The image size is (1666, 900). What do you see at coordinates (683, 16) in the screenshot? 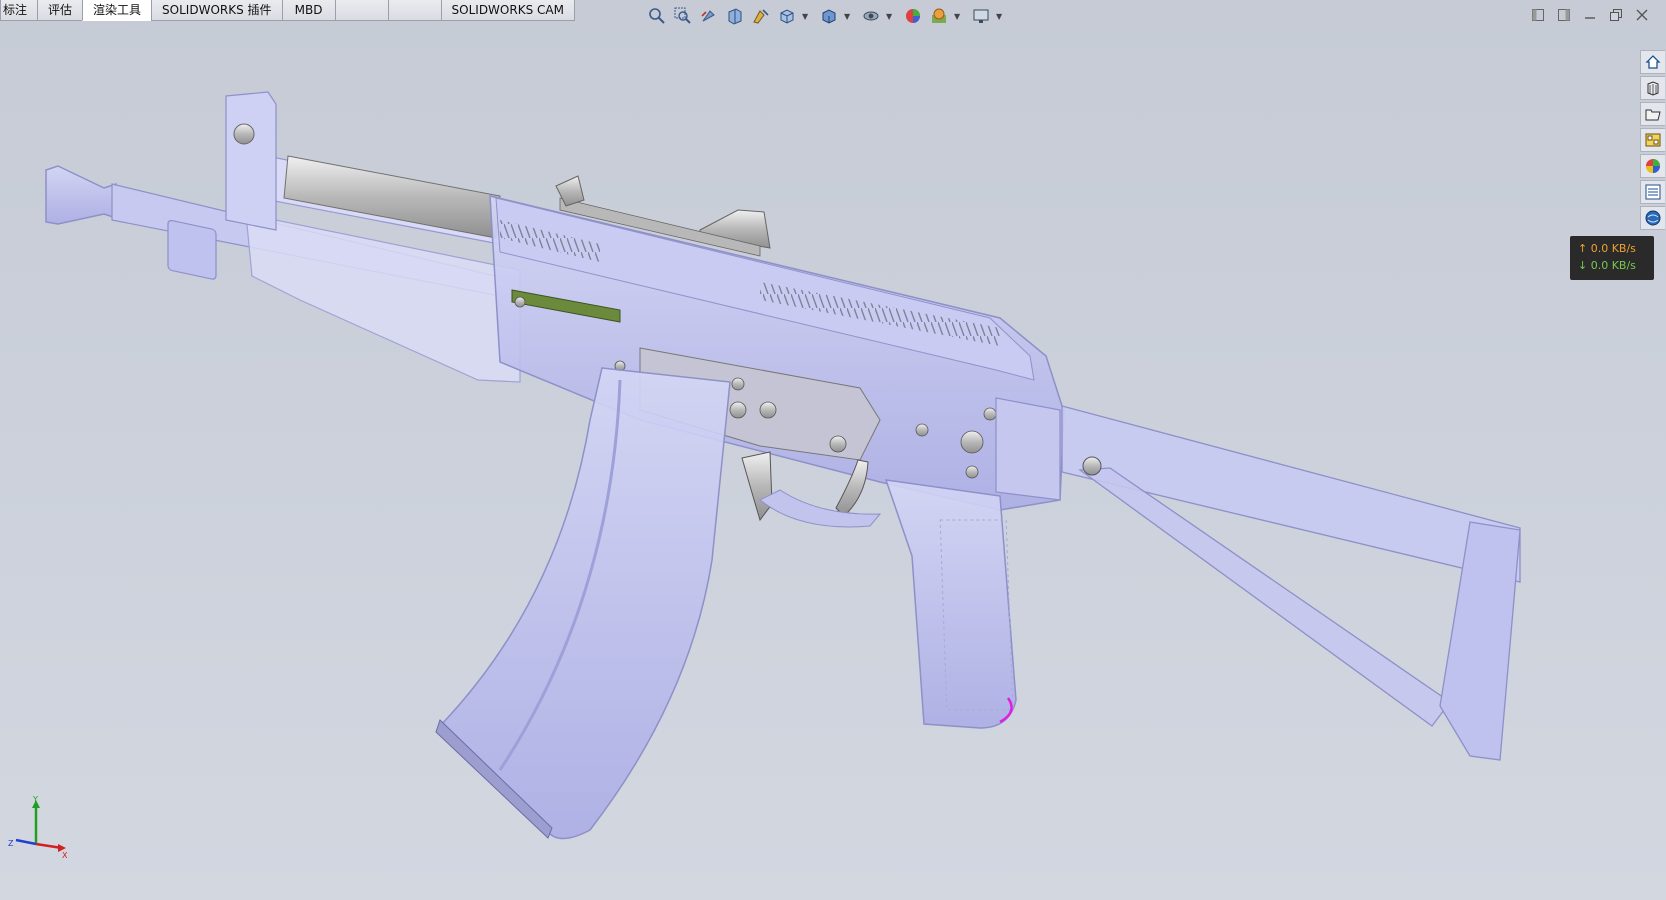
I see `zoom-to-area-icon` at bounding box center [683, 16].